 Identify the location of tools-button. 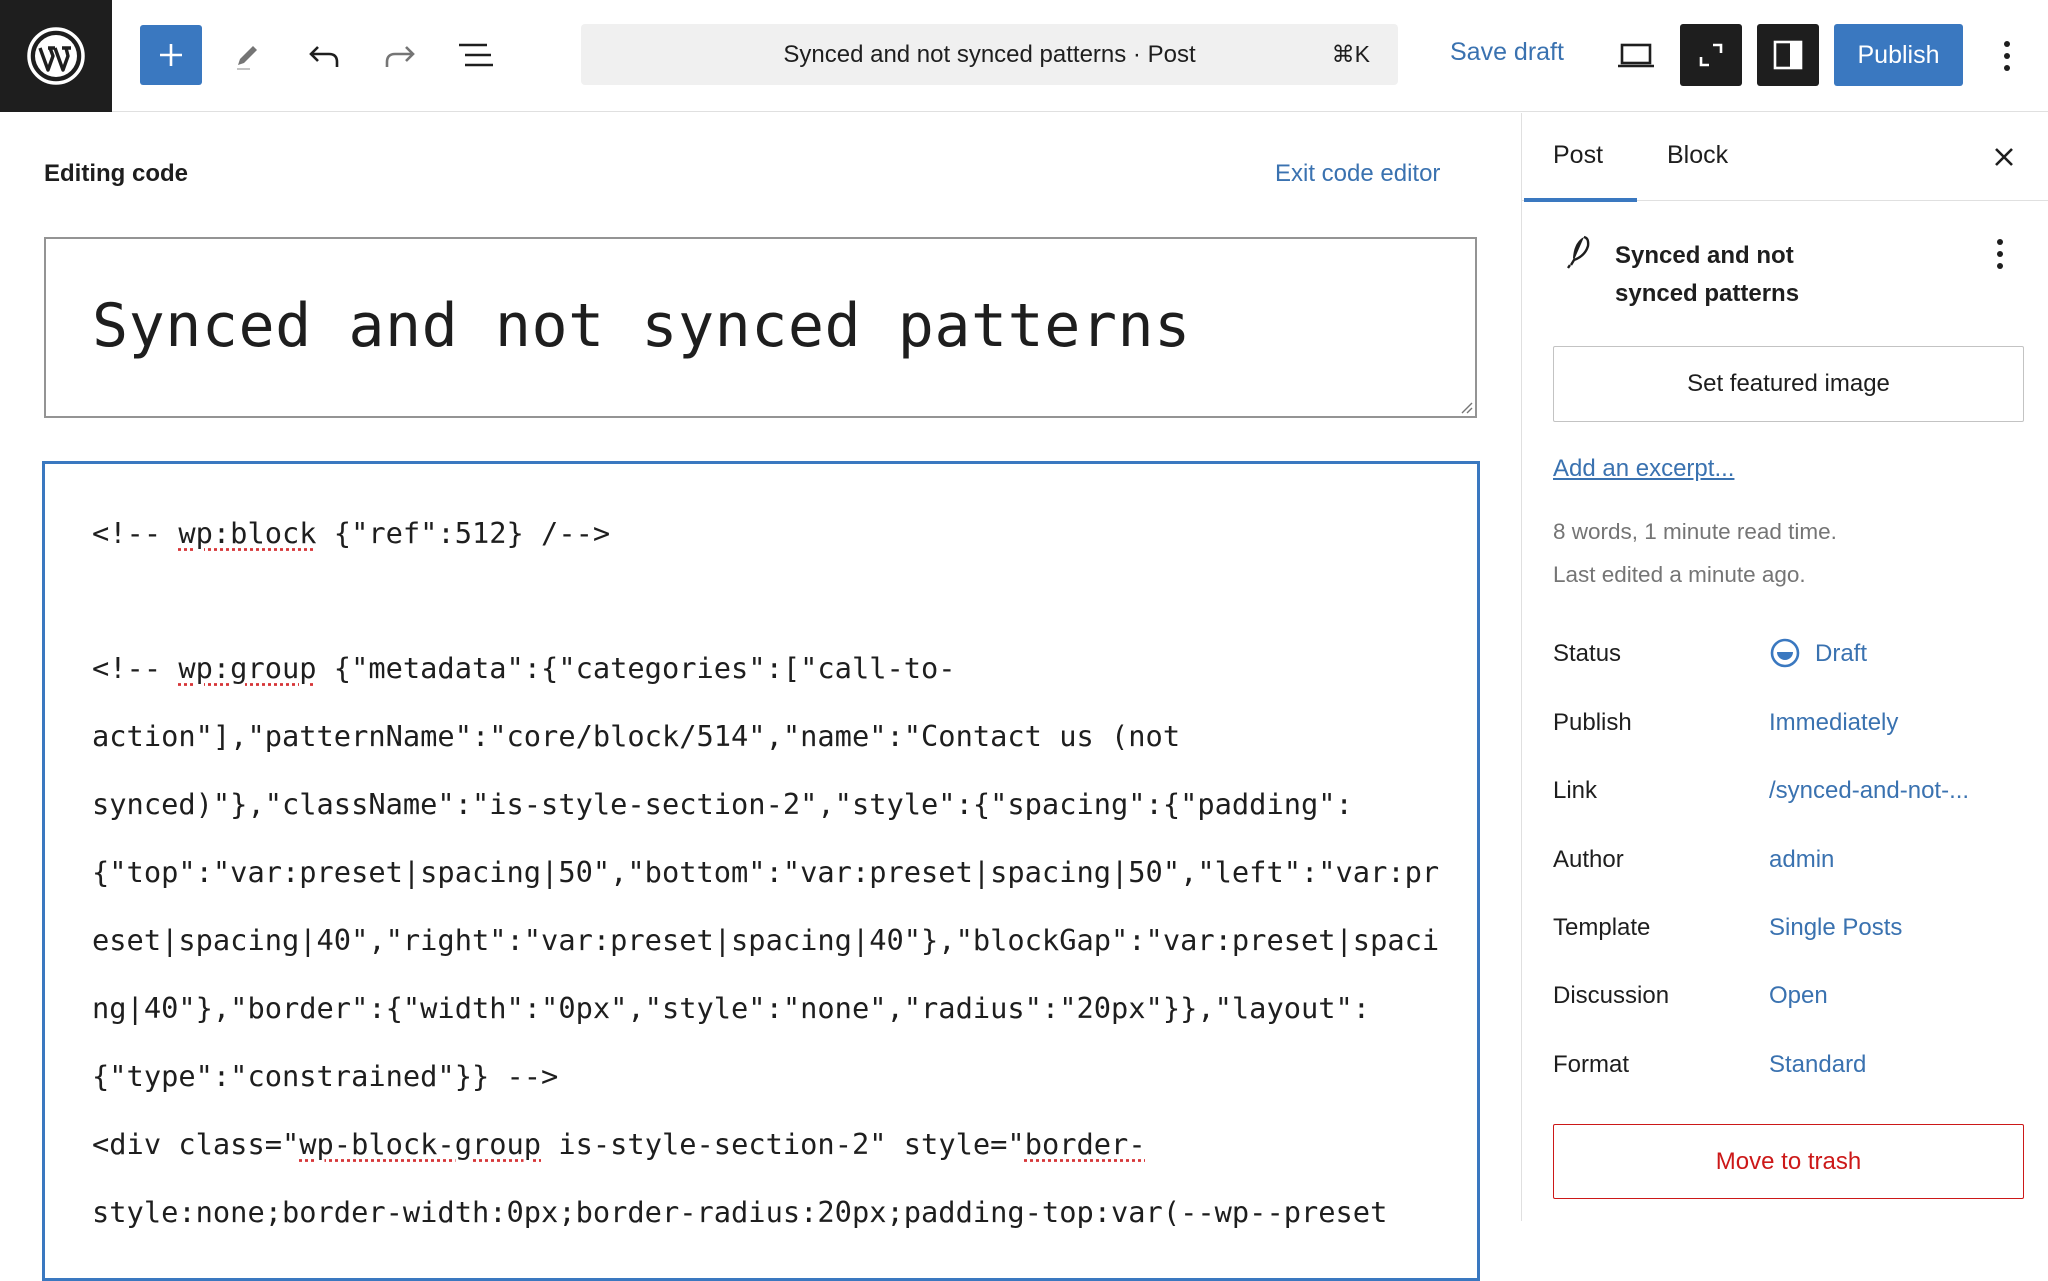
(247, 56).